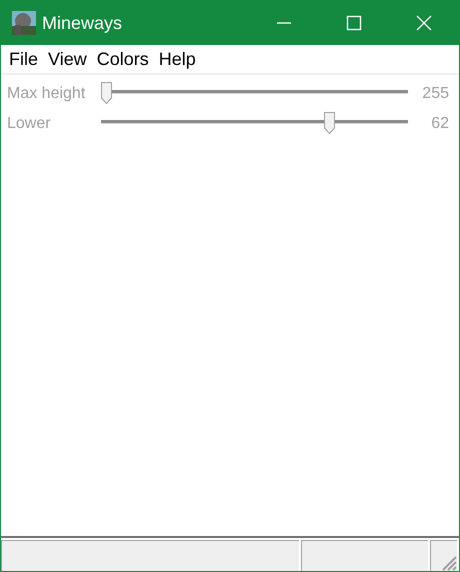 The width and height of the screenshot is (460, 572). Describe the element at coordinates (24, 23) in the screenshot. I see `app-icon` at that location.